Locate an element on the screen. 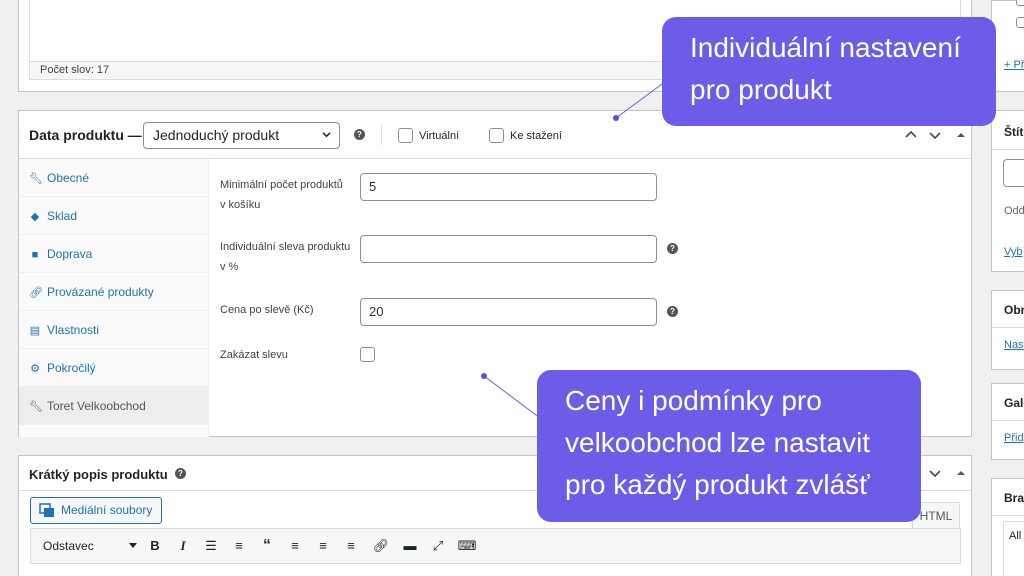 This screenshot has height=576, width=1024. tab-label: Pokročilý is located at coordinates (71, 368).